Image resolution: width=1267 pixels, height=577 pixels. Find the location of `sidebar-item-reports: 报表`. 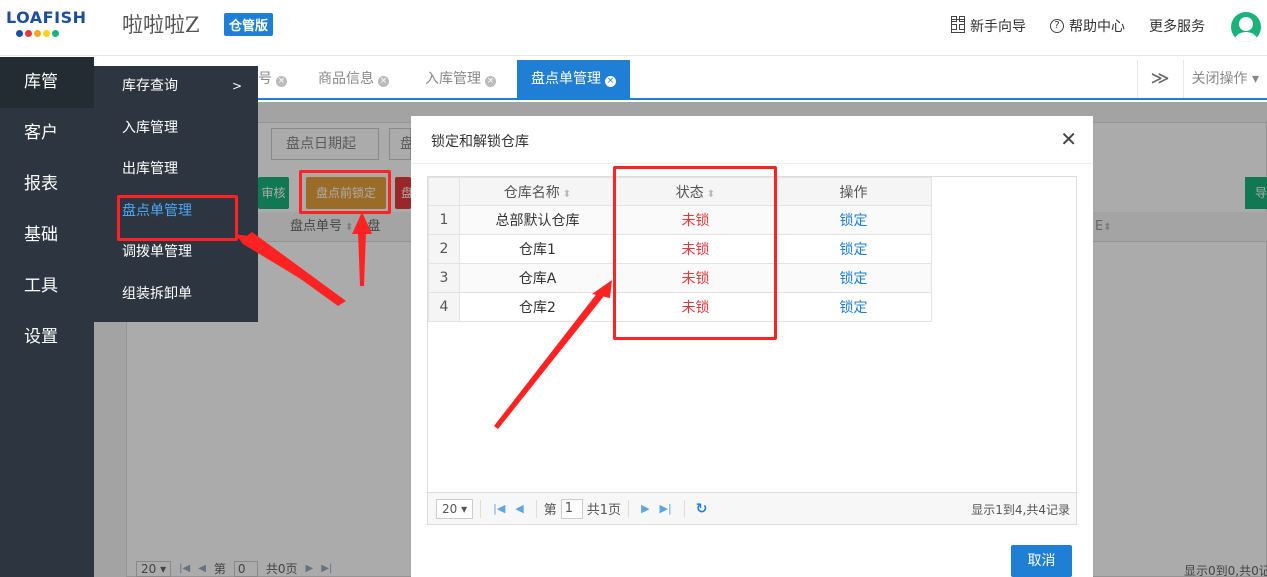

sidebar-item-reports: 报表 is located at coordinates (47, 184).